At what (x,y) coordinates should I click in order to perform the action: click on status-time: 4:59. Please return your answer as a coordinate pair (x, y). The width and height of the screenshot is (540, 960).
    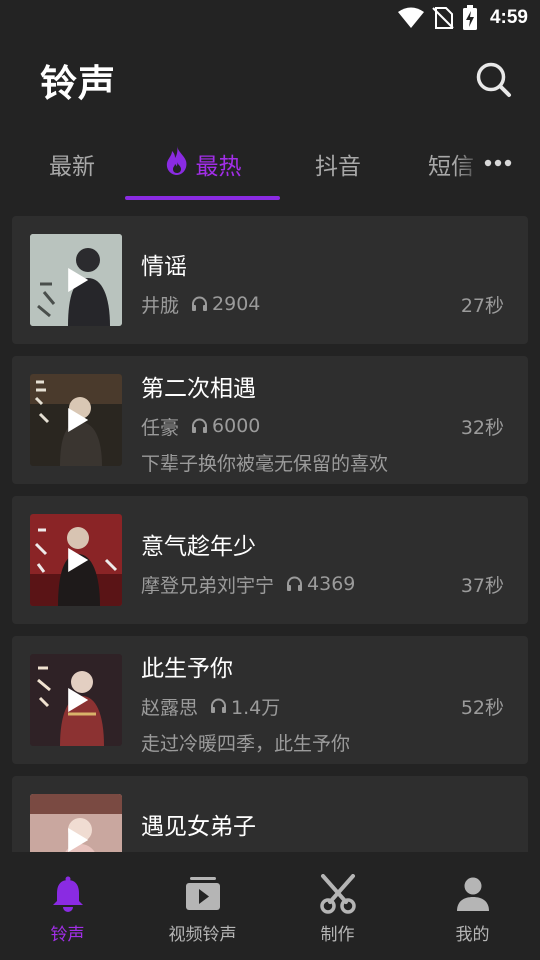
    Looking at the image, I should click on (508, 17).